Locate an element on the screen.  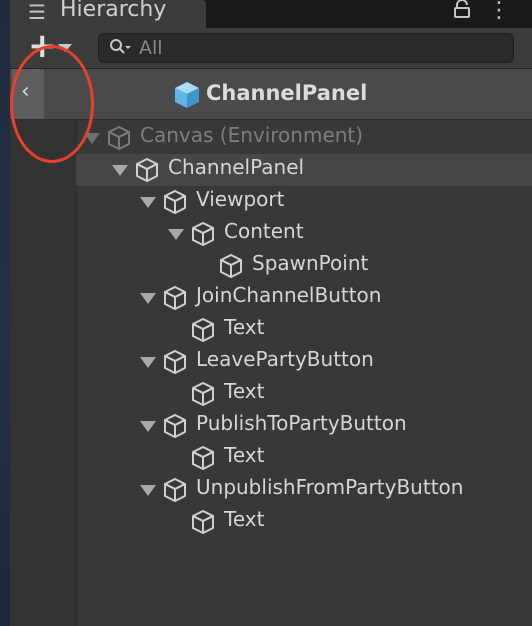
tree-row-label: LeavePartyButton is located at coordinates (285, 359).